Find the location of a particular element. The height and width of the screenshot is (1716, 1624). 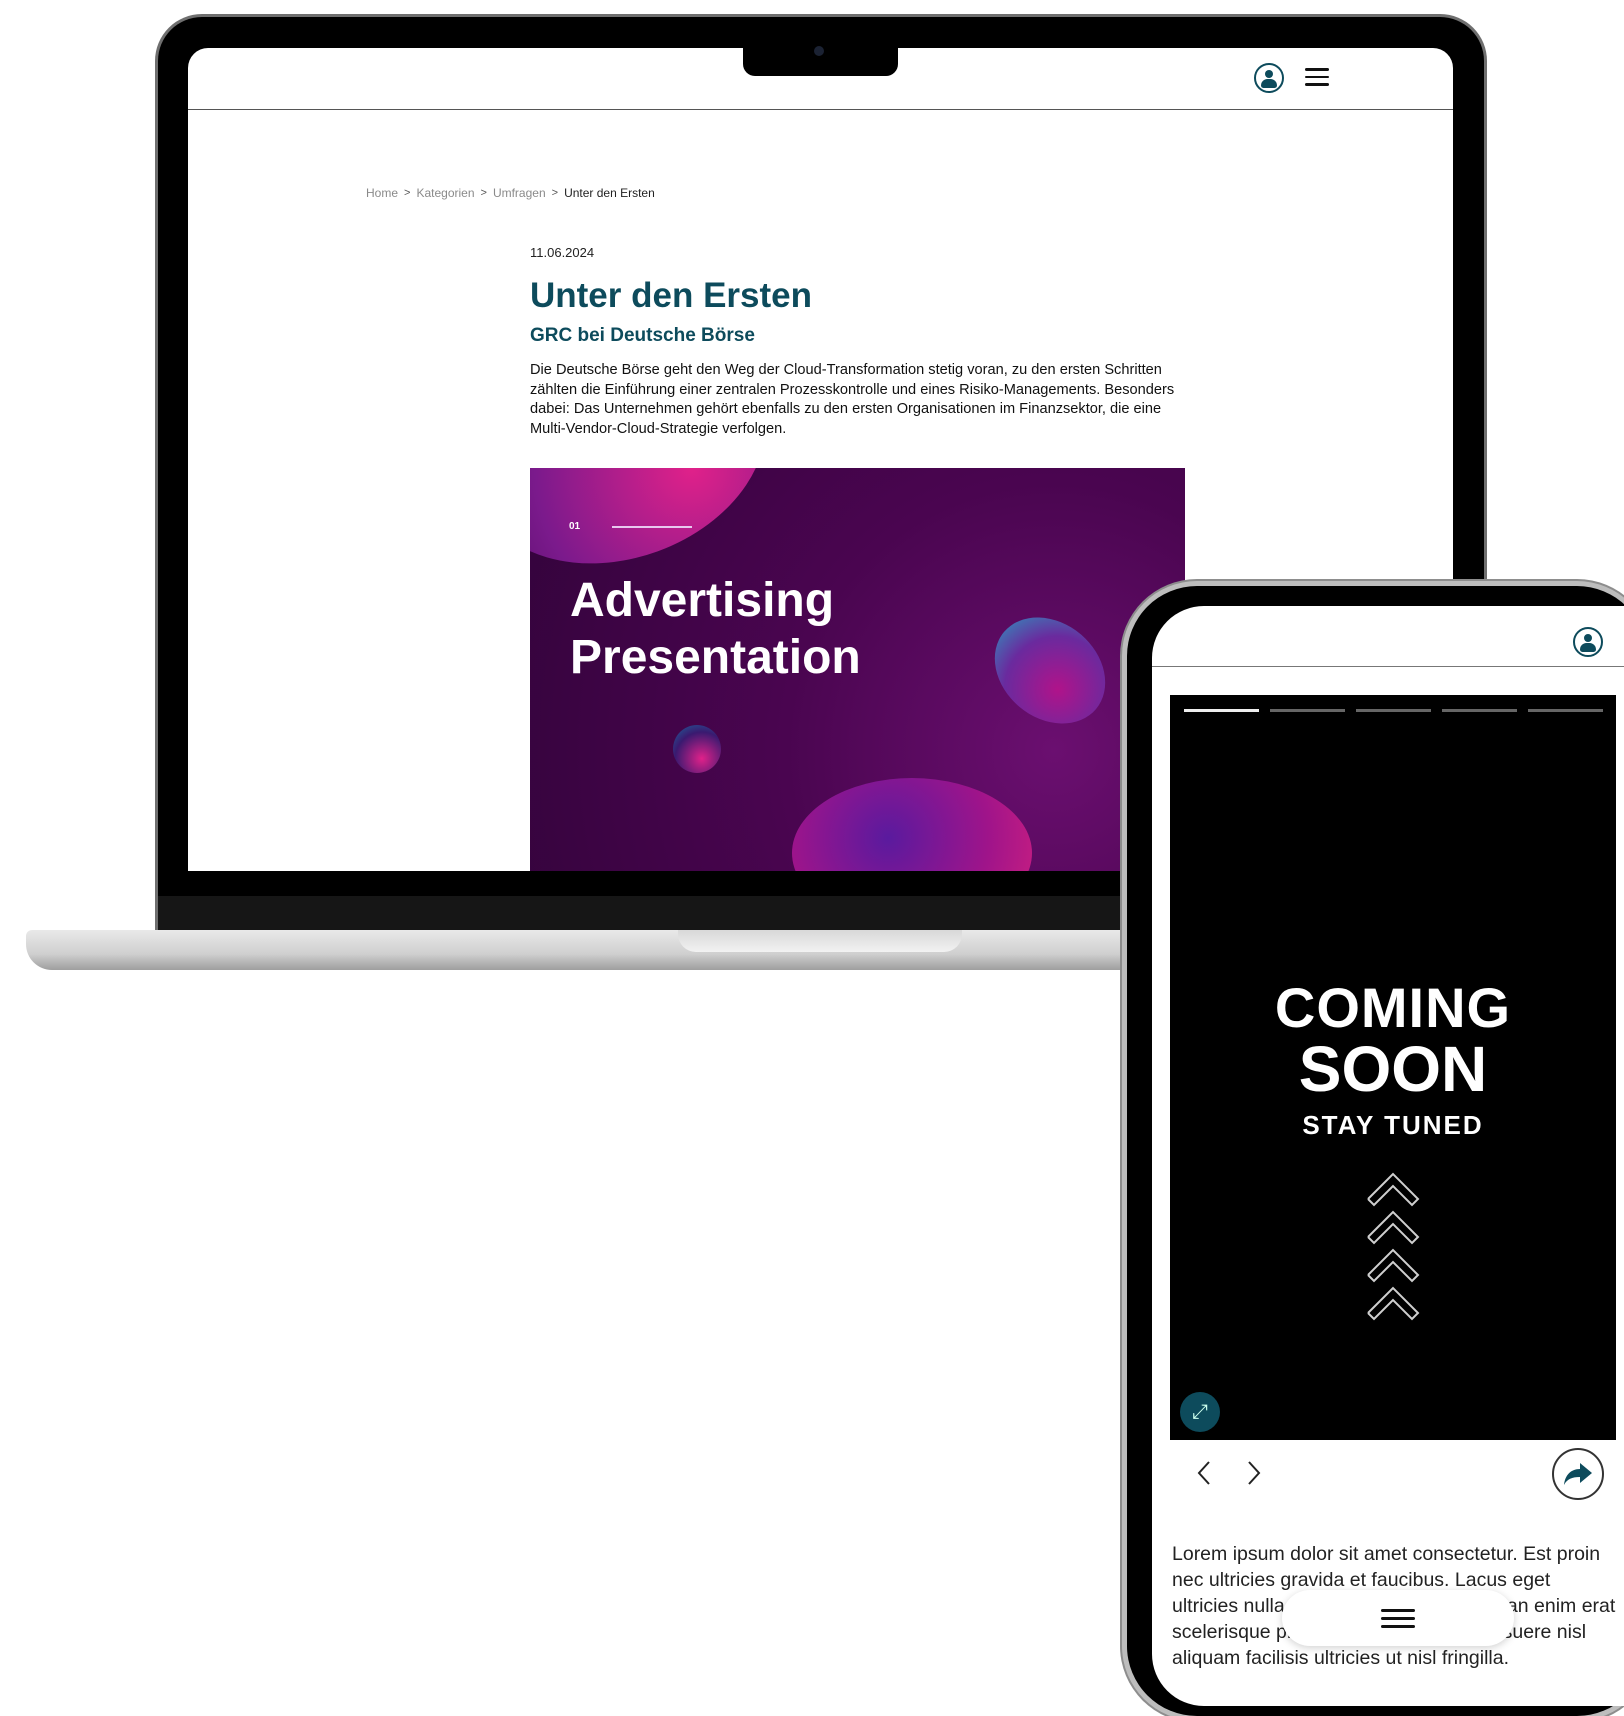

chevron-right-icon is located at coordinates (1254, 1473).